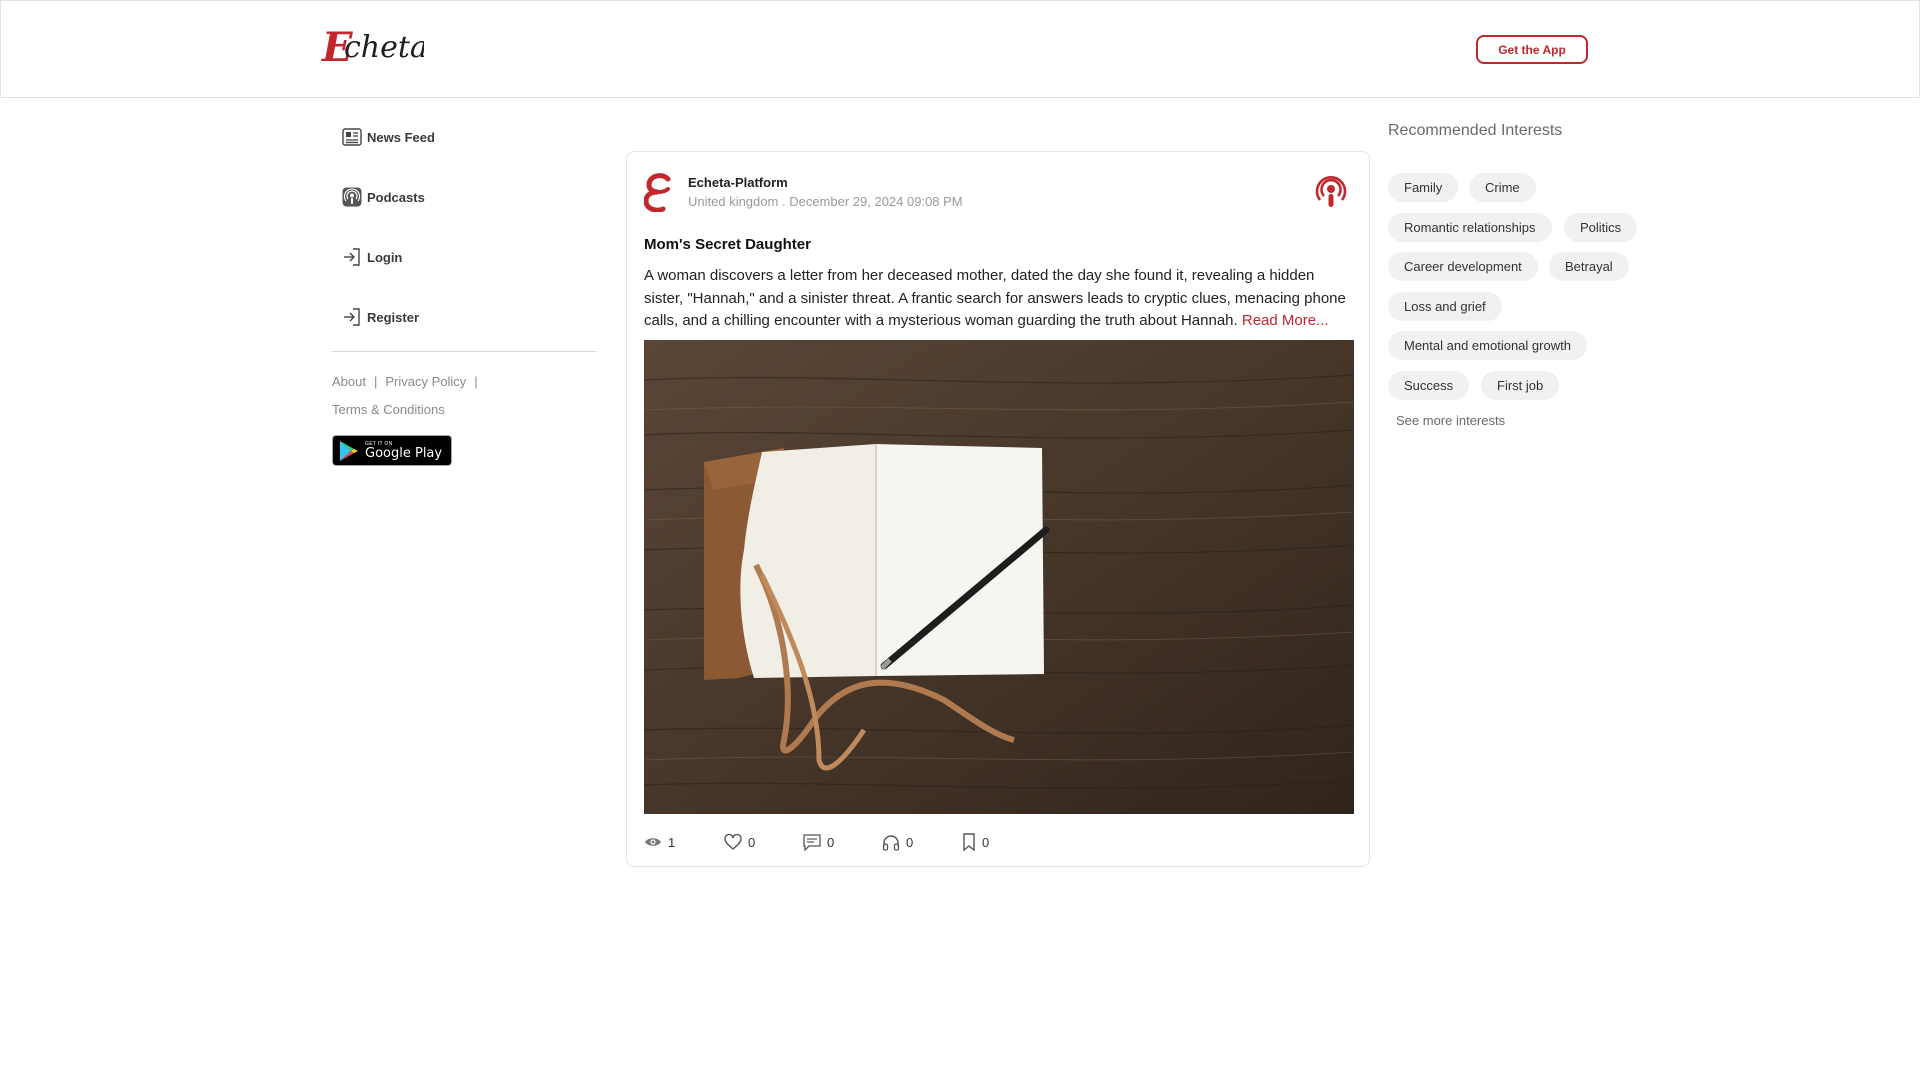  Describe the element at coordinates (1502, 187) in the screenshot. I see `interest-chip: Crime` at that location.